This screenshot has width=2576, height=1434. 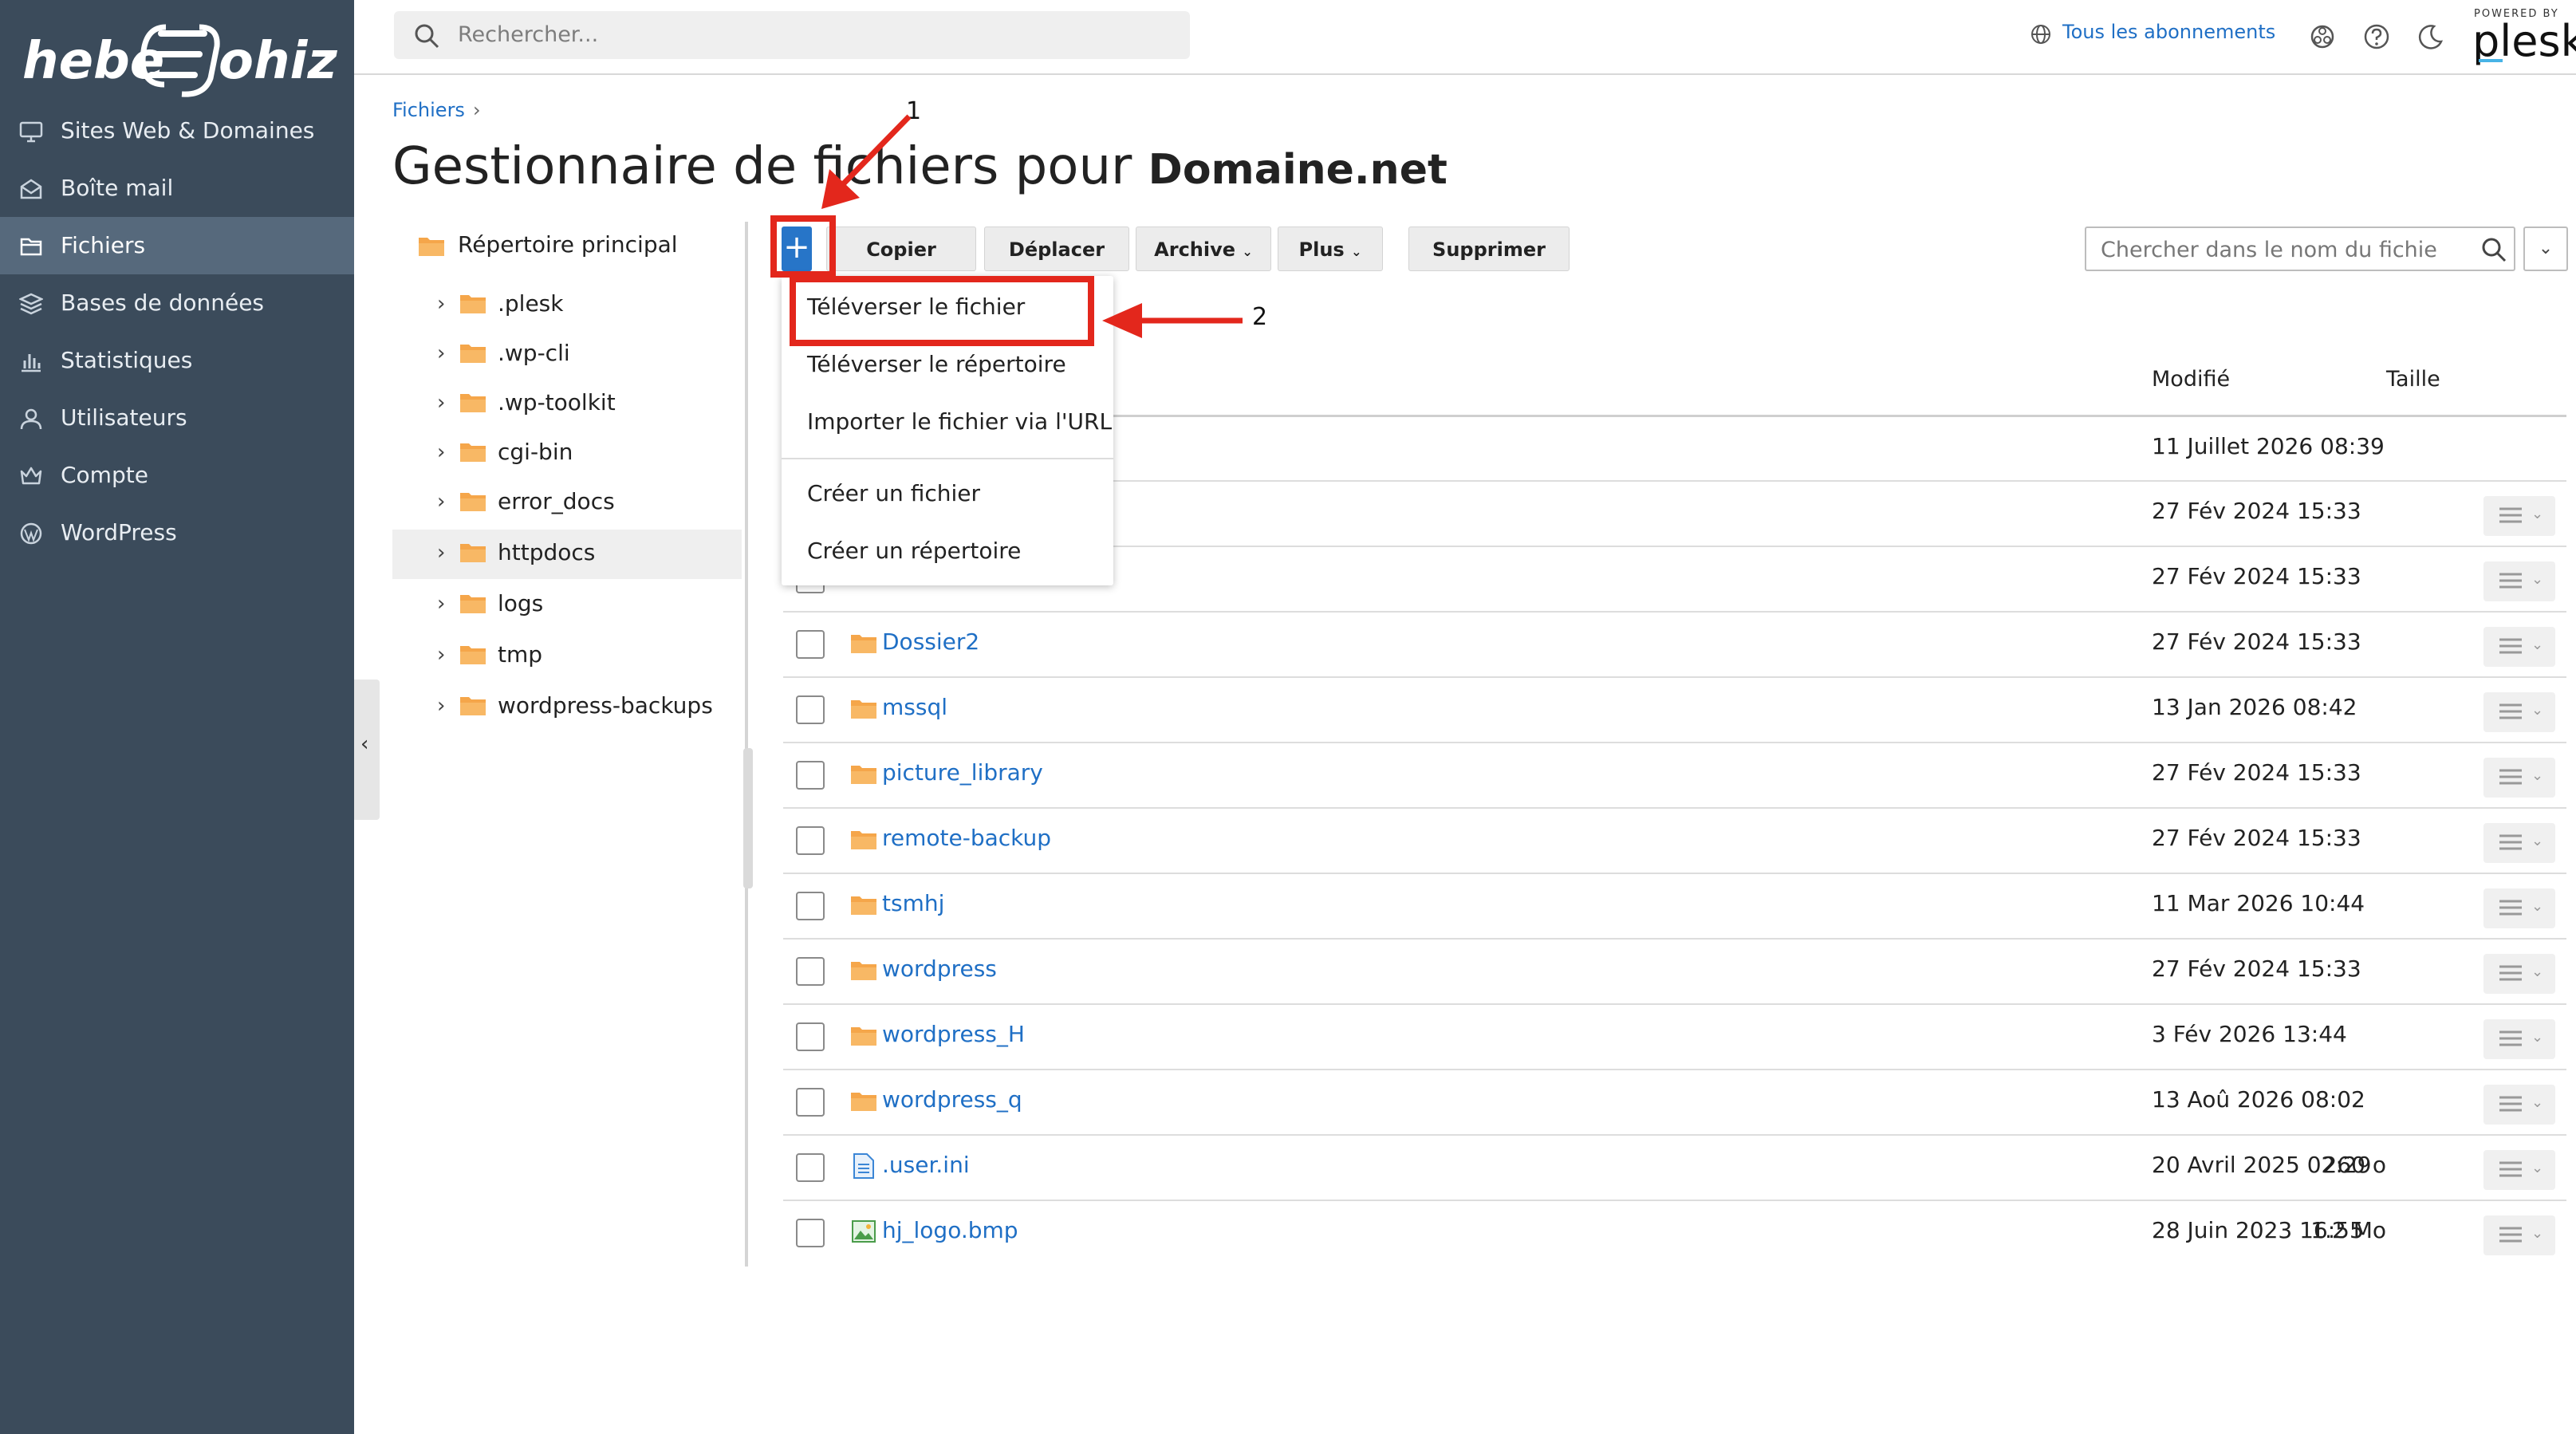 I want to click on search-icon, so click(x=427, y=36).